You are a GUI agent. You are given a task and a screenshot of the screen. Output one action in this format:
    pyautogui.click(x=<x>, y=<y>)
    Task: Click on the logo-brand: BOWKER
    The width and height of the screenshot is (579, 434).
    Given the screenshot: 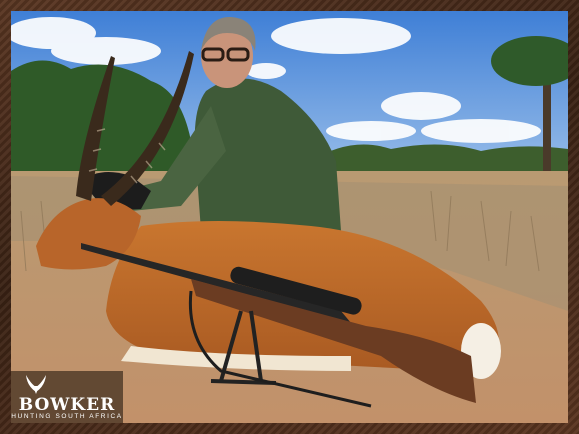 What is the action you would take?
    pyautogui.click(x=67, y=405)
    